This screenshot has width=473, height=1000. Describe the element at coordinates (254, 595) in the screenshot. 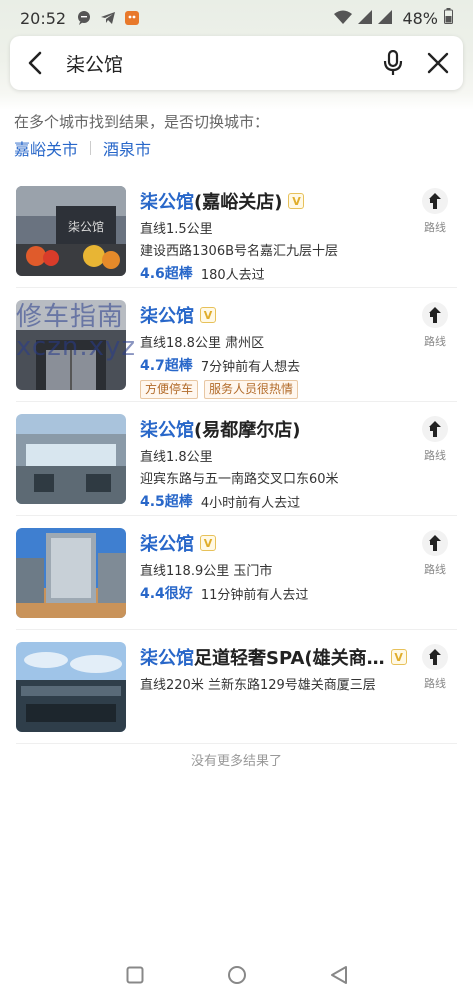

I see `rating-extra: 11分钟前有人去过` at that location.